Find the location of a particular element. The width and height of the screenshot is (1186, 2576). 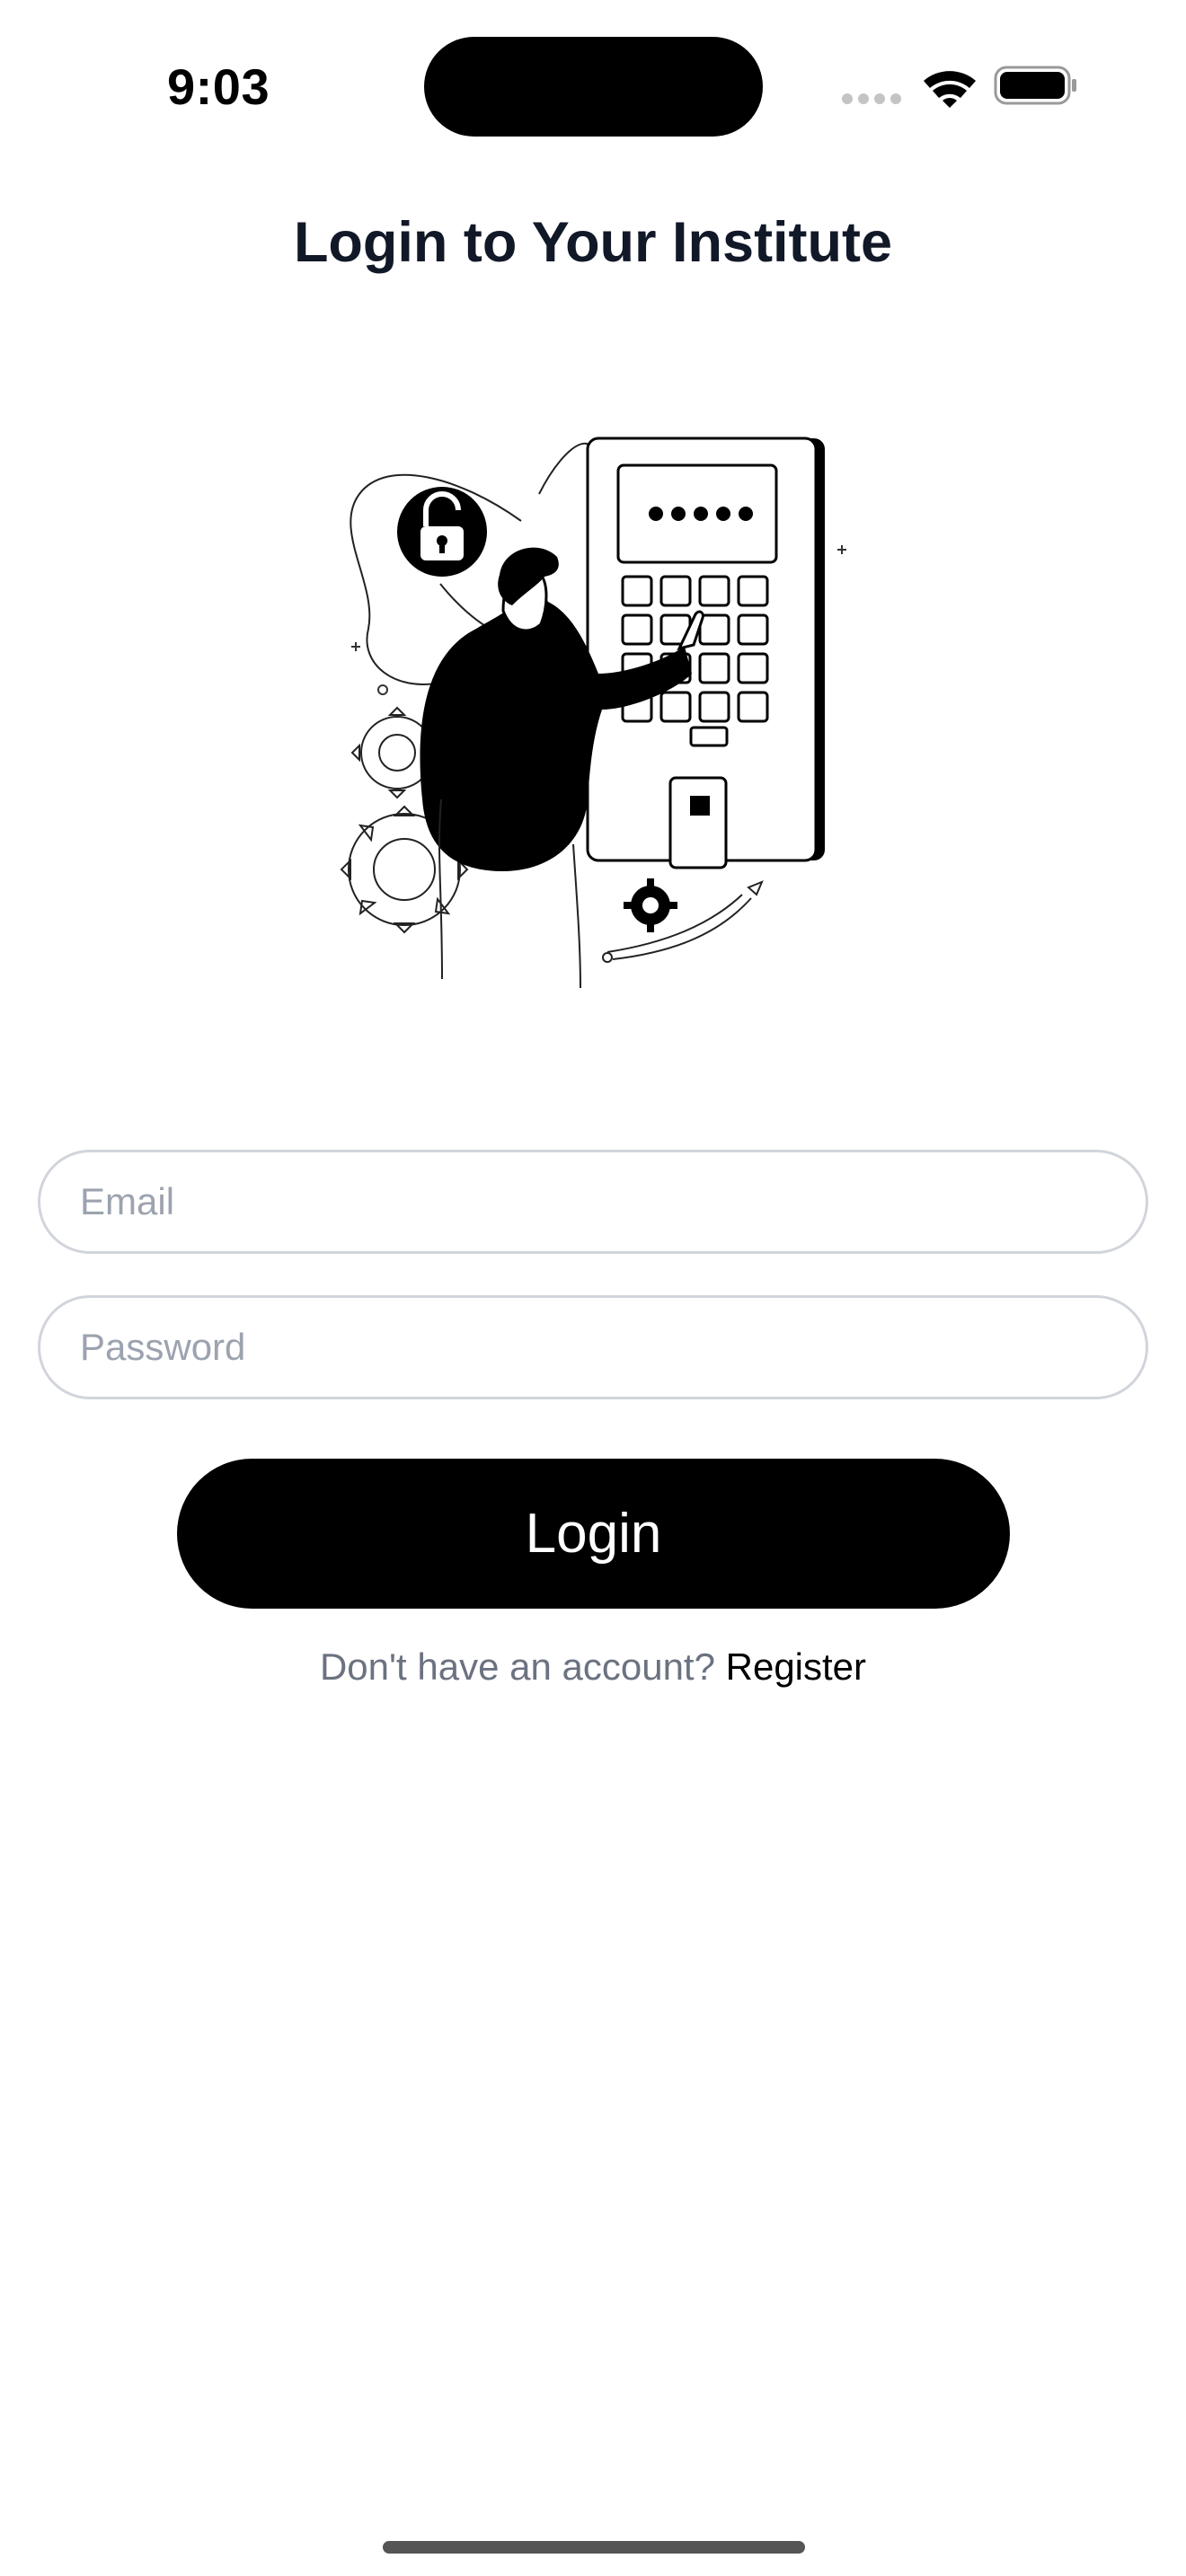

status-icons is located at coordinates (961, 87).